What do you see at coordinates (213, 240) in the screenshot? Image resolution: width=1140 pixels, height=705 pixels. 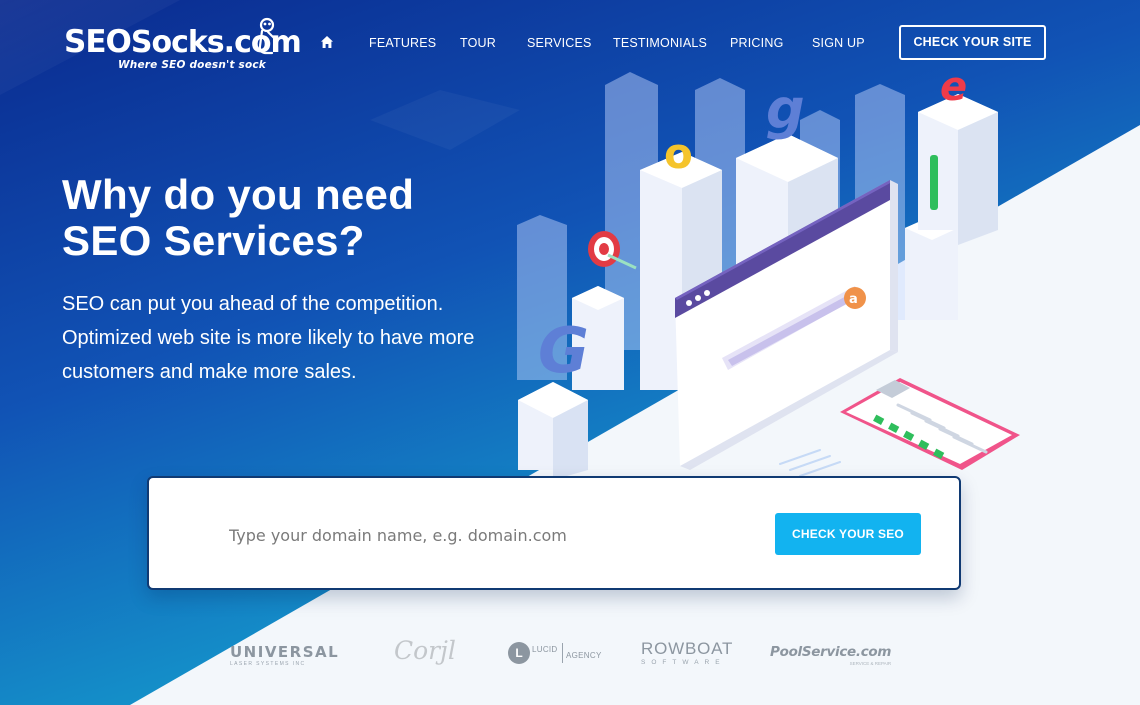 I see `page-title-line-2: SEO Services?` at bounding box center [213, 240].